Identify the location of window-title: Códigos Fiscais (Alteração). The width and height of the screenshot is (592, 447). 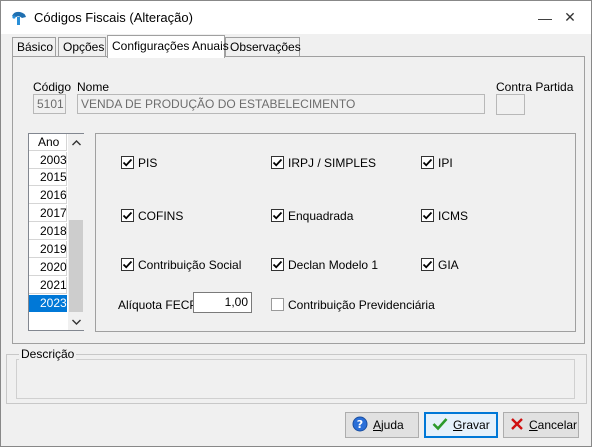
(113, 17).